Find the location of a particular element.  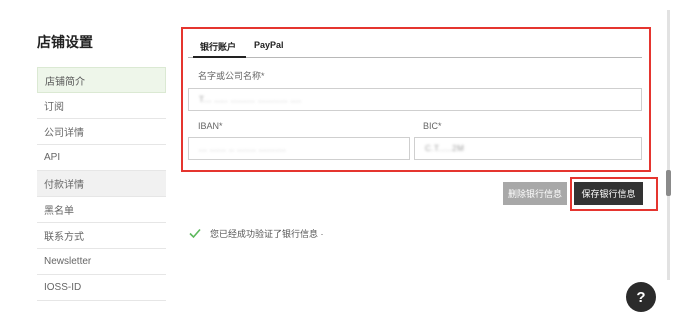

help-button: ? is located at coordinates (641, 297).